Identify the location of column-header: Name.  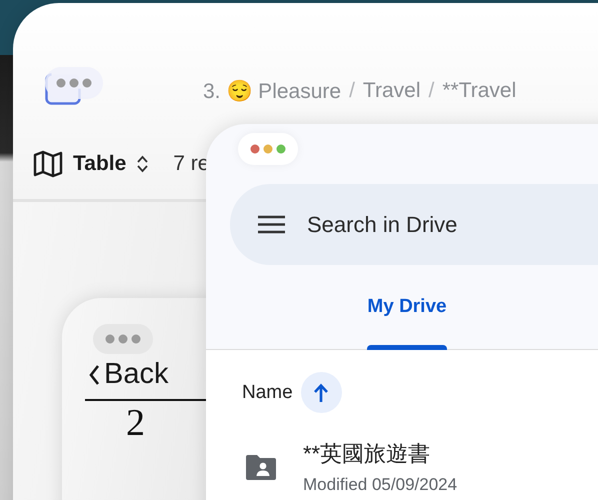
(267, 393).